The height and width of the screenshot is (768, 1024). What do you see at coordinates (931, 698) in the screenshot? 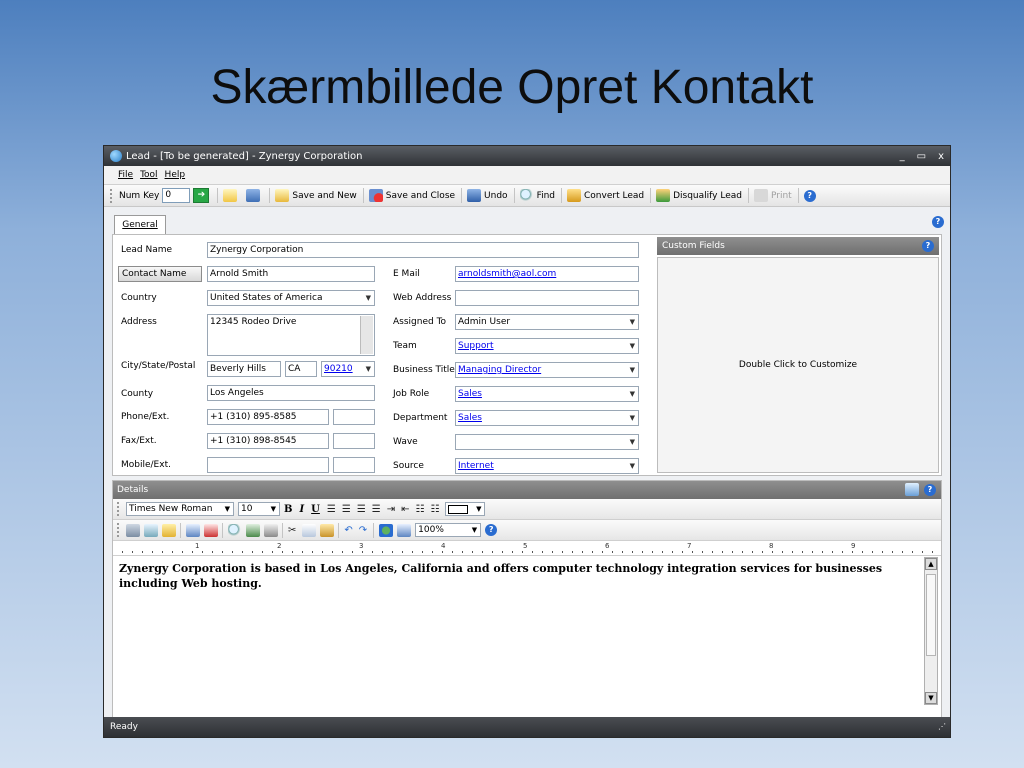
I see `scroll-down-icon: ▼` at bounding box center [931, 698].